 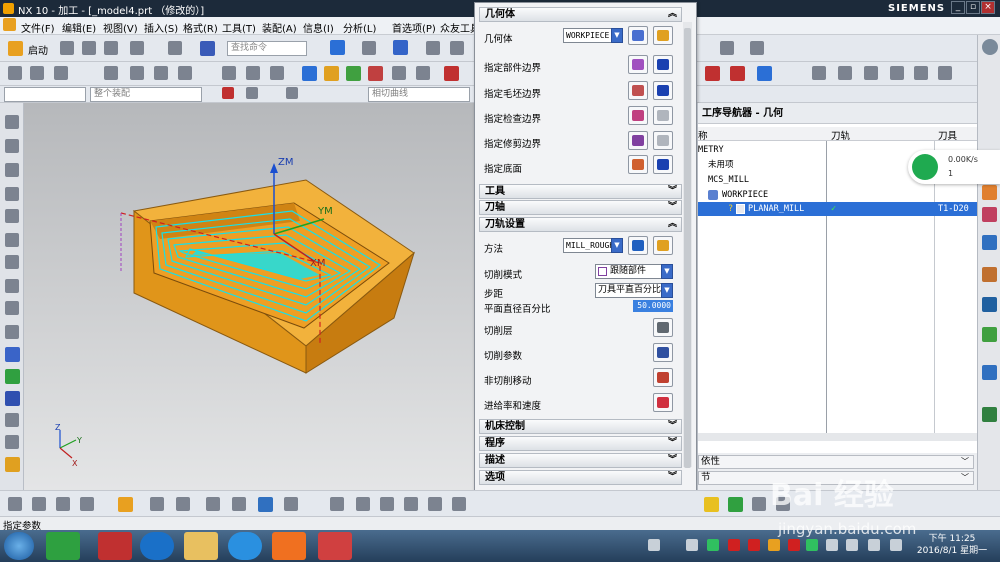 I want to click on clip-icon, so click(x=897, y=73).